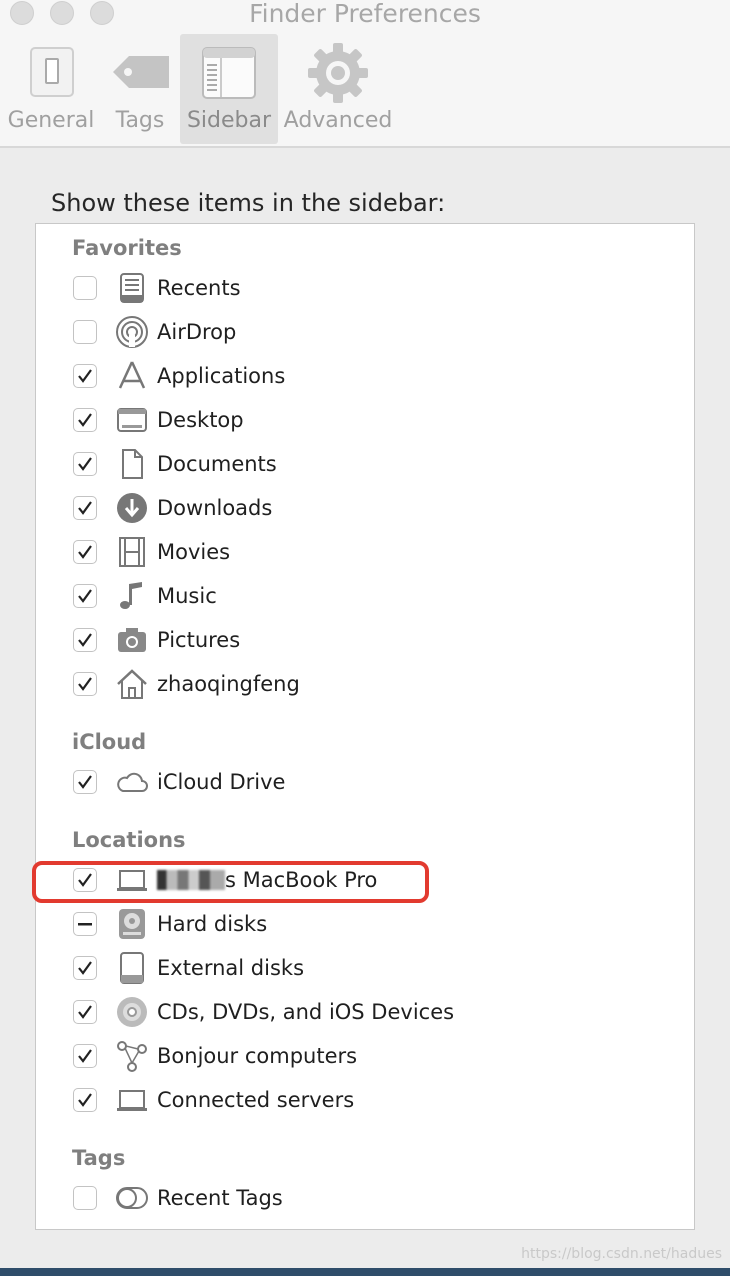  Describe the element at coordinates (132, 420) in the screenshot. I see `desktop-icon` at that location.